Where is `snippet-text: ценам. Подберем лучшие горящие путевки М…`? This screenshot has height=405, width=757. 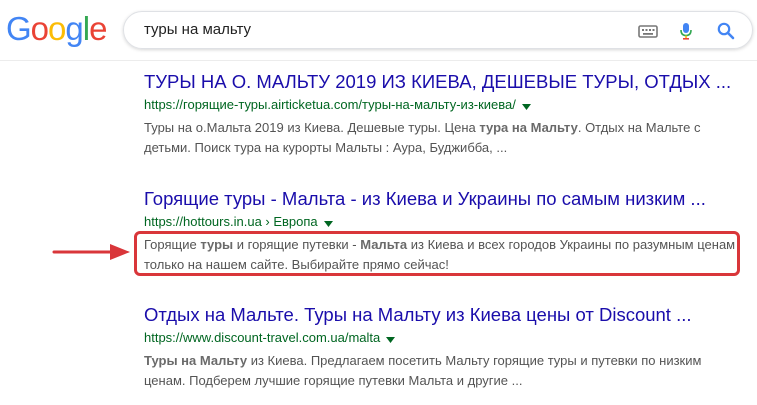 snippet-text: ценам. Подберем лучшие горящие путевки М… is located at coordinates (328, 380).